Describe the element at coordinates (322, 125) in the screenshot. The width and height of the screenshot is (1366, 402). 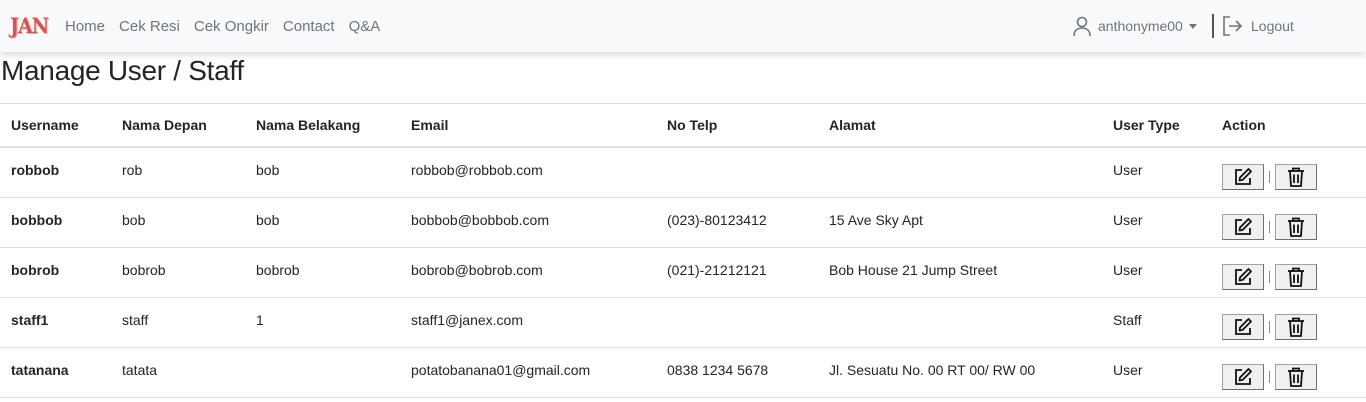
I see `header-nama-belakang: Nama Belakang` at that location.